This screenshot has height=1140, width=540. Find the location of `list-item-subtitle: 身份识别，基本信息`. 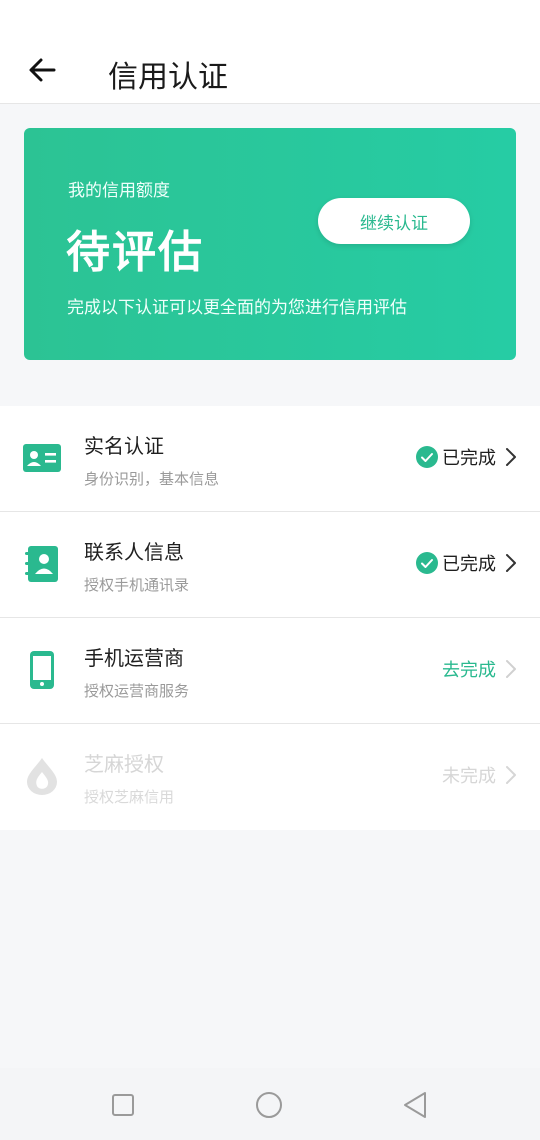

list-item-subtitle: 身份识别，基本信息 is located at coordinates (152, 479).